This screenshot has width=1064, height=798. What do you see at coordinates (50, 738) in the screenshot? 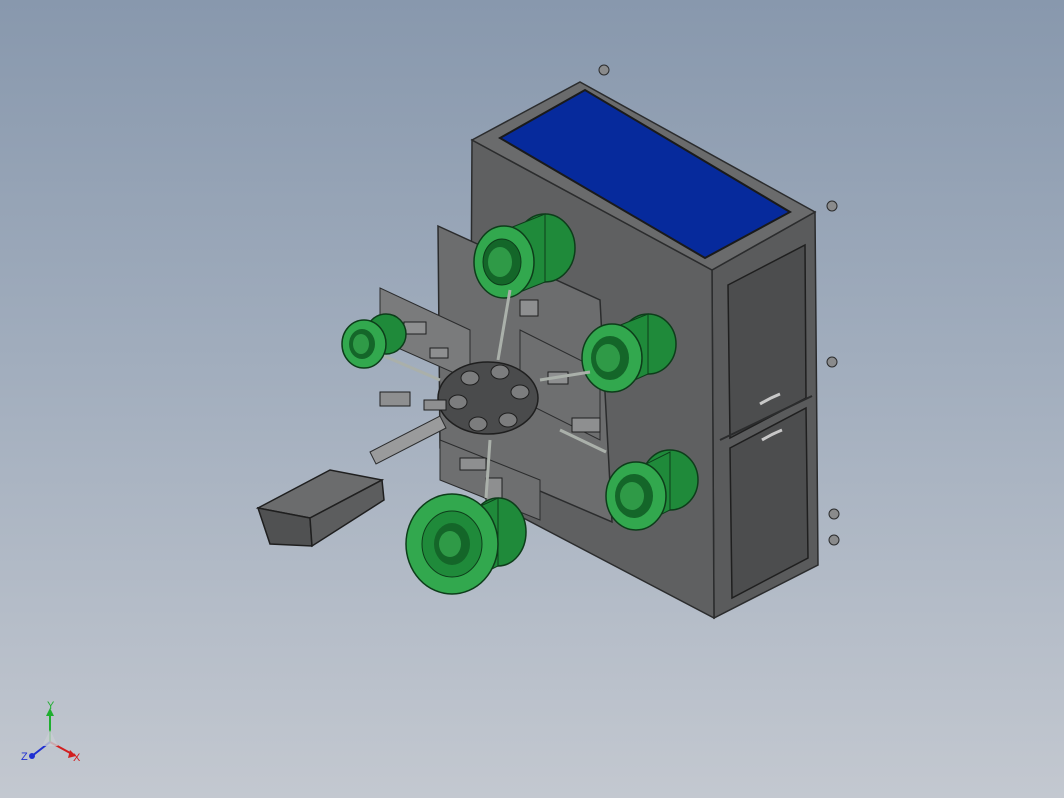
I see `triad-cone` at bounding box center [50, 738].